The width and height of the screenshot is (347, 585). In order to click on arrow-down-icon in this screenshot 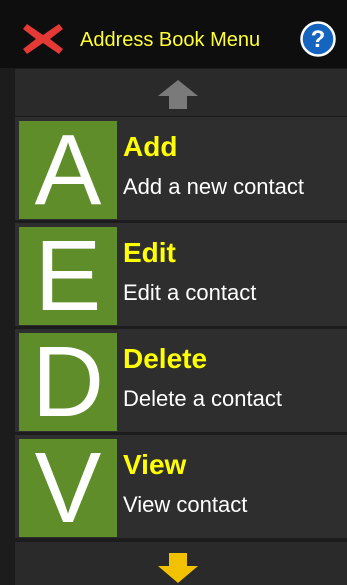, I will do `click(178, 568)`.